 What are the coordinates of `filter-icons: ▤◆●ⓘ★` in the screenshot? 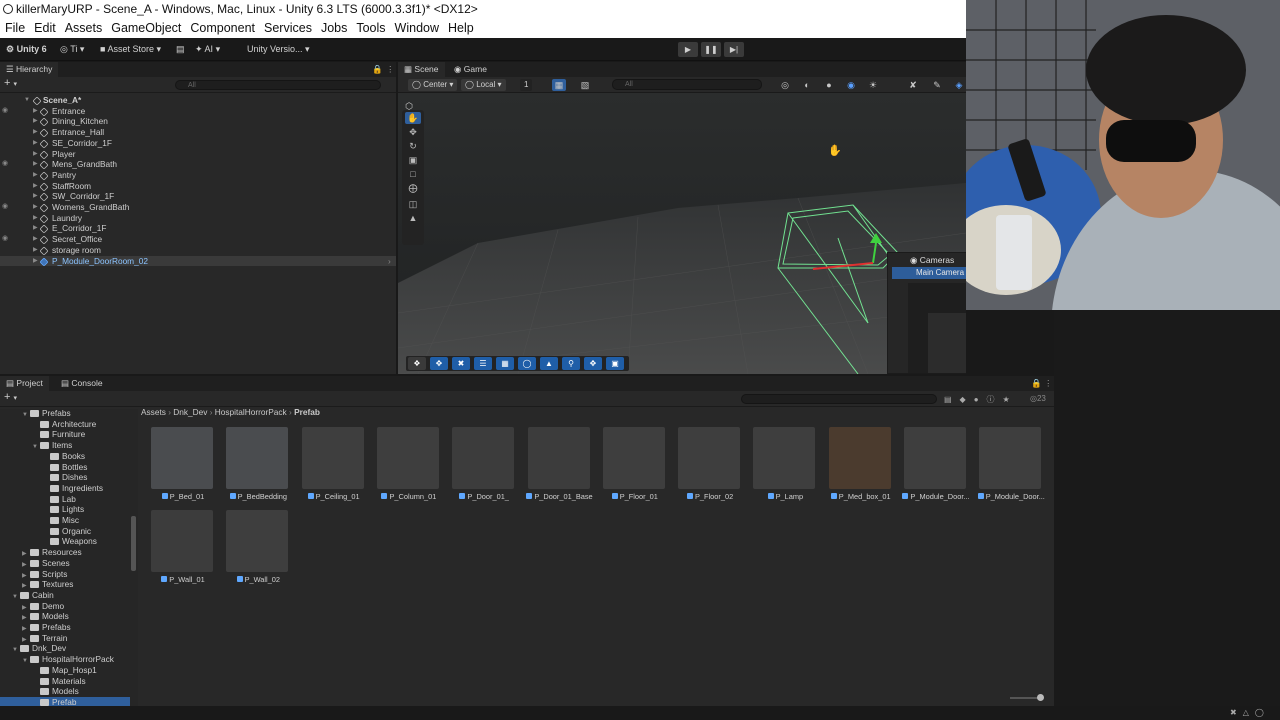 It's located at (981, 399).